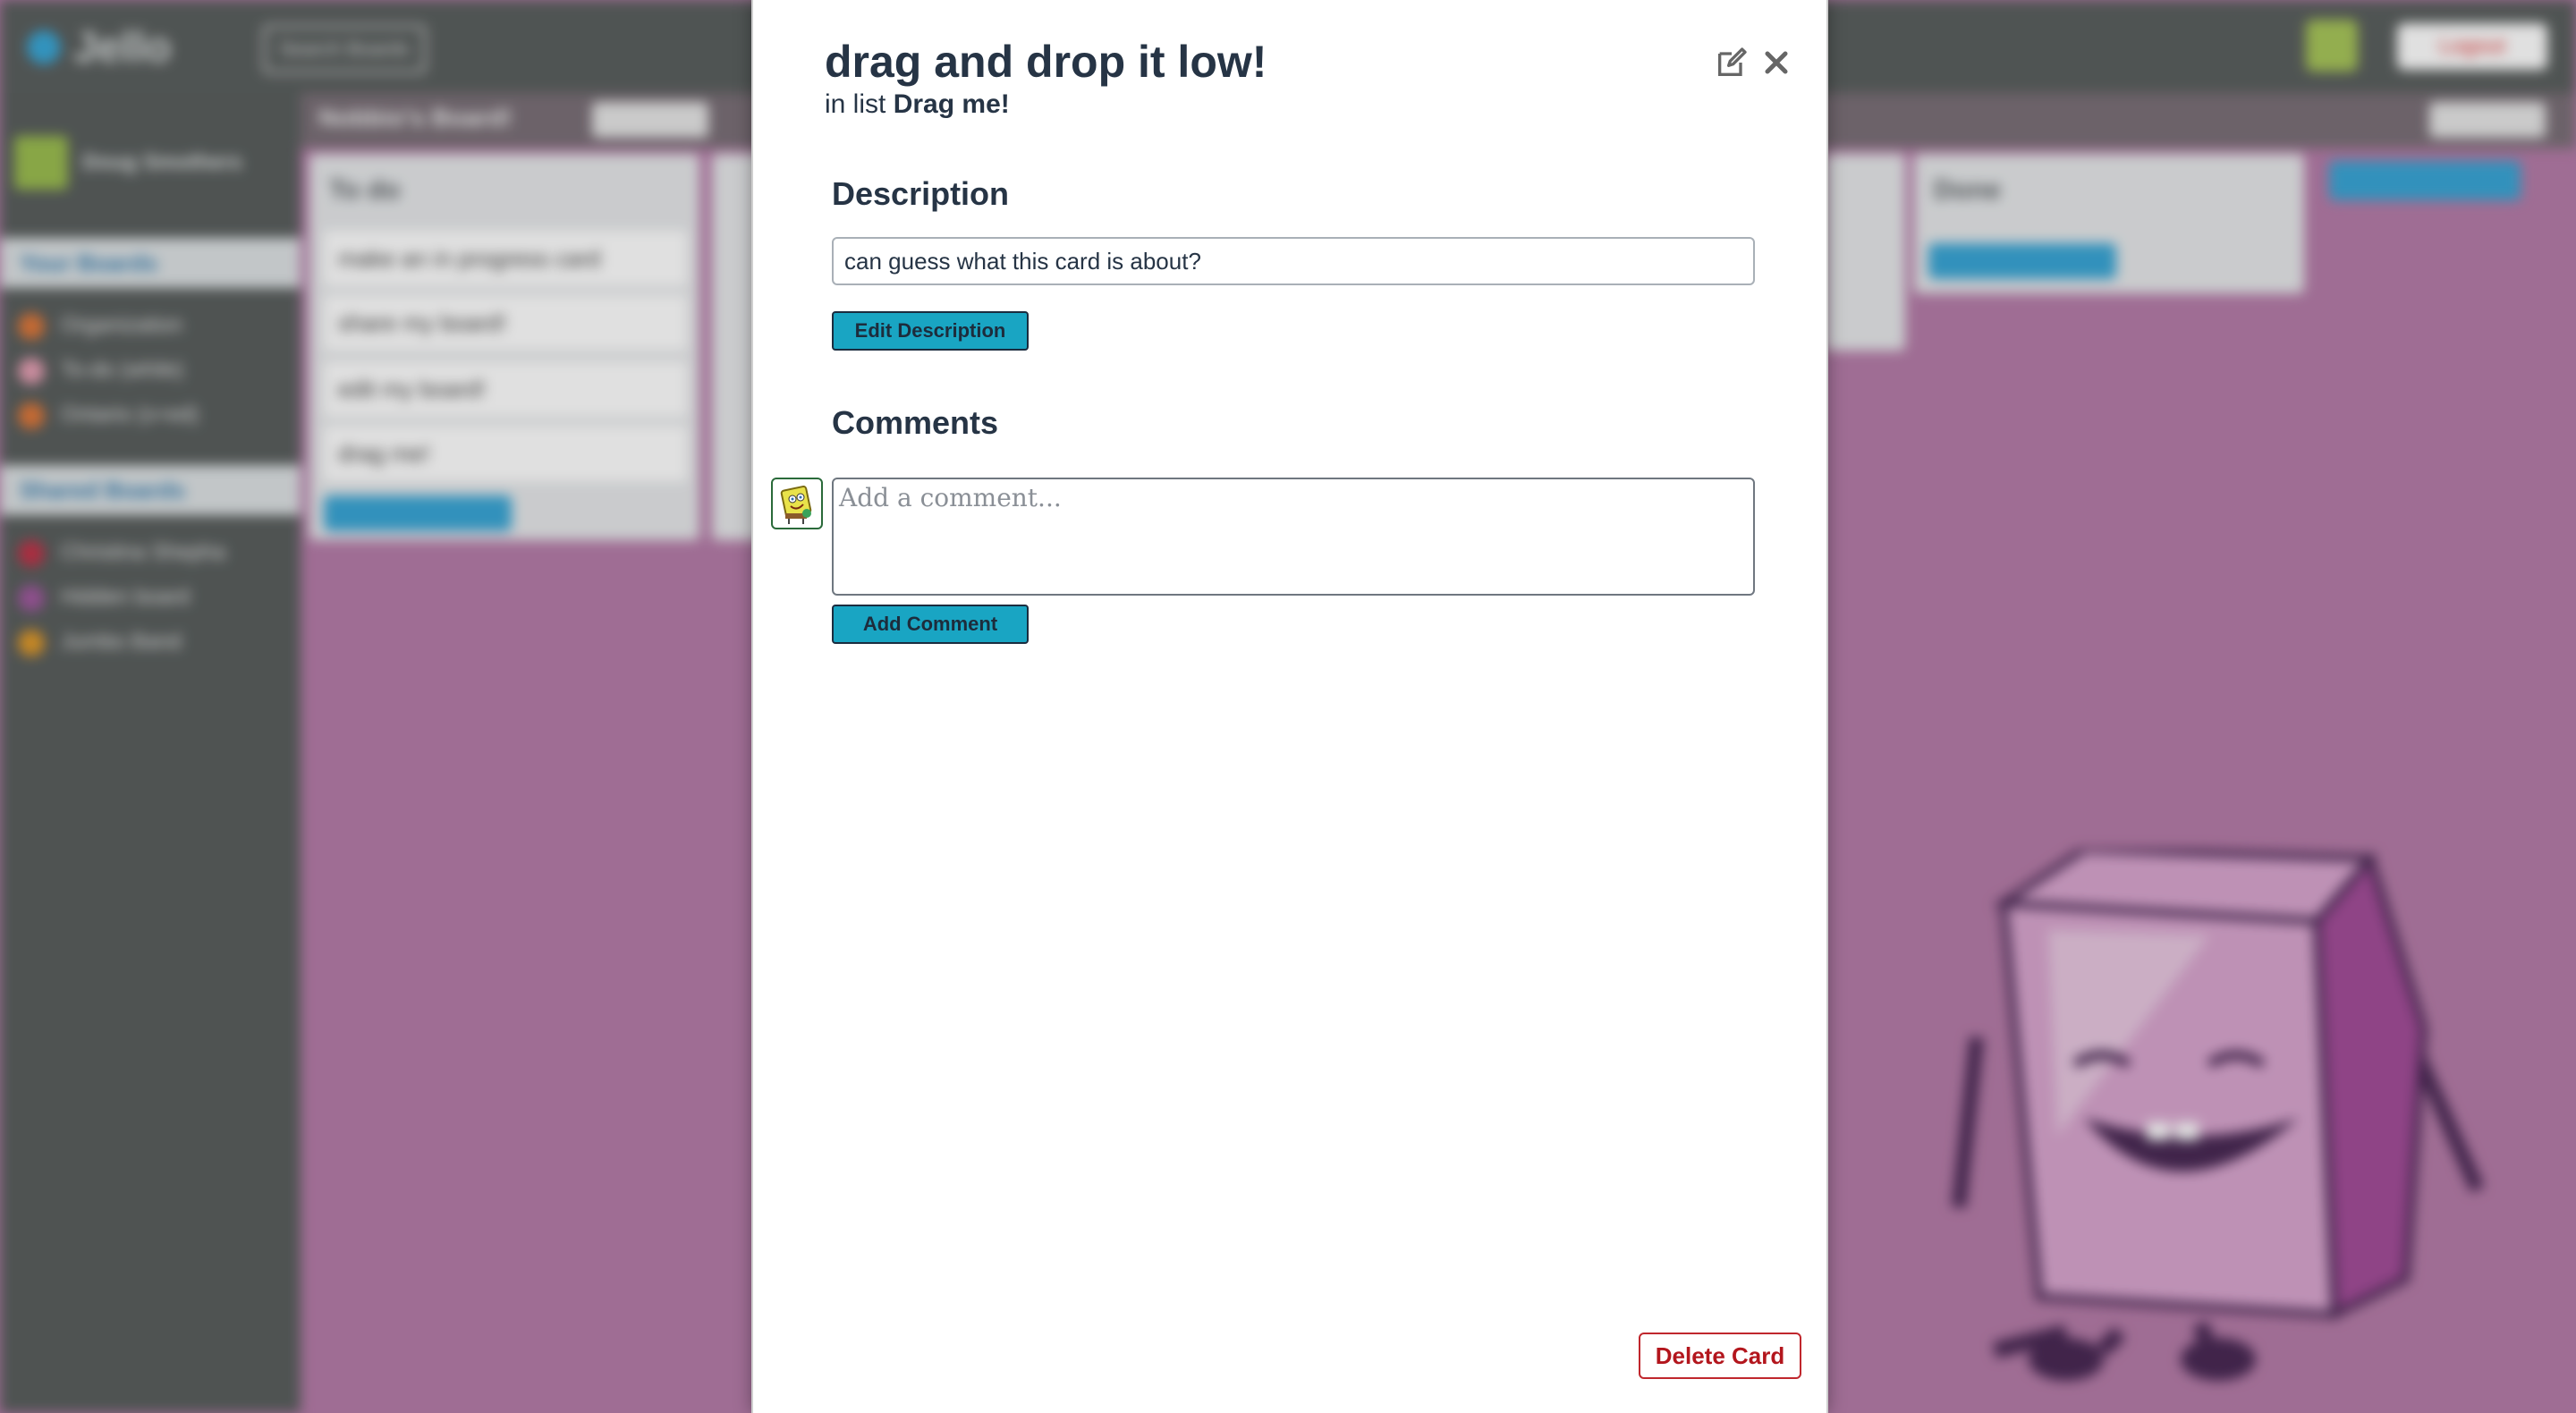 The height and width of the screenshot is (1413, 2576). Describe the element at coordinates (930, 331) in the screenshot. I see `edit-description-button: Edit Description` at that location.